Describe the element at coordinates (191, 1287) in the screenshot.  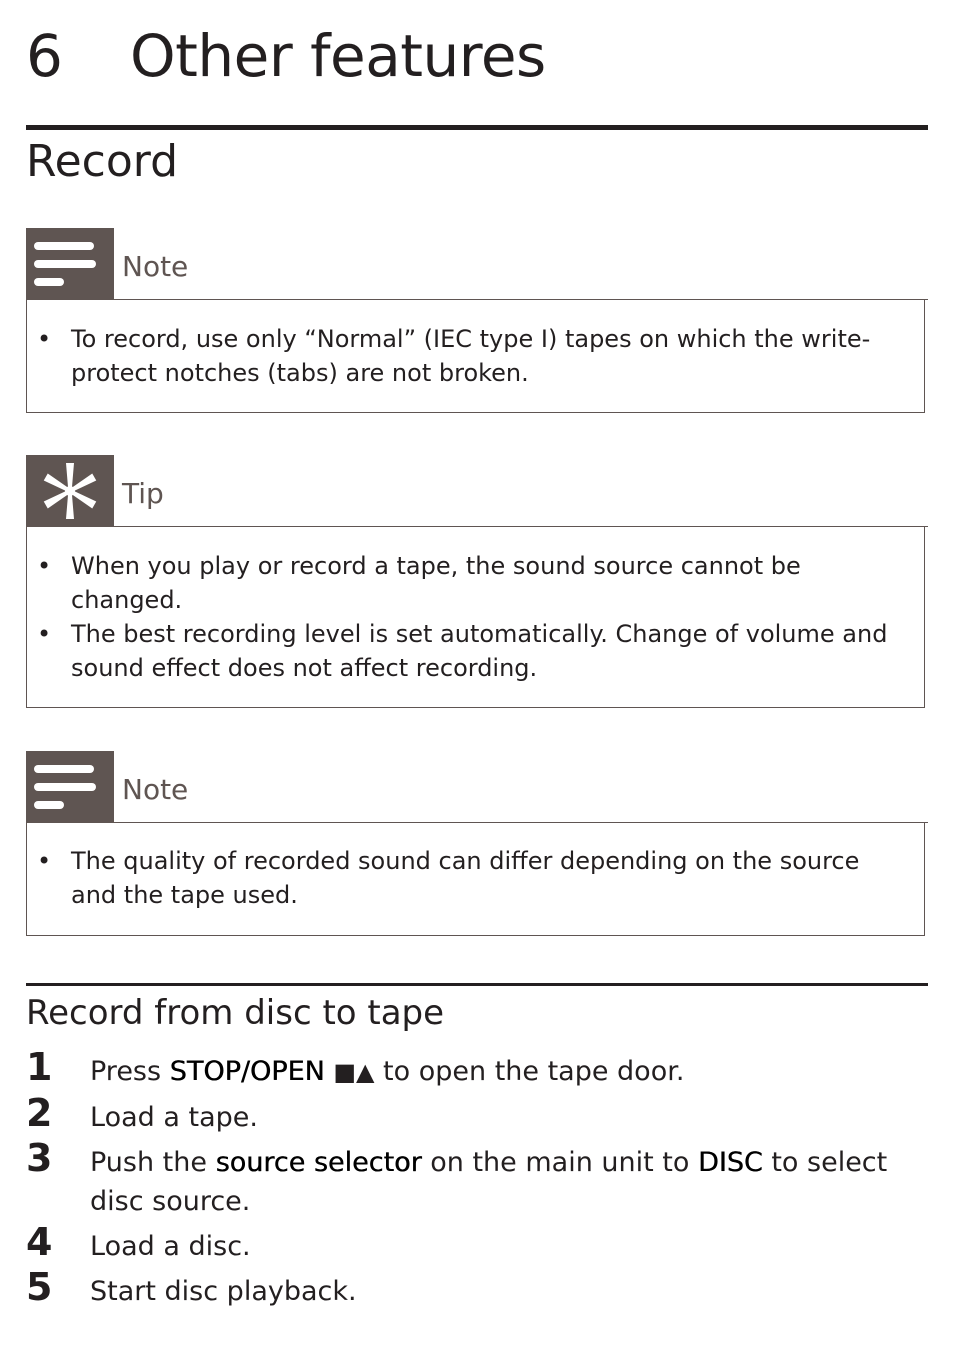
I see `step: 5 Start disc playback.` at that location.